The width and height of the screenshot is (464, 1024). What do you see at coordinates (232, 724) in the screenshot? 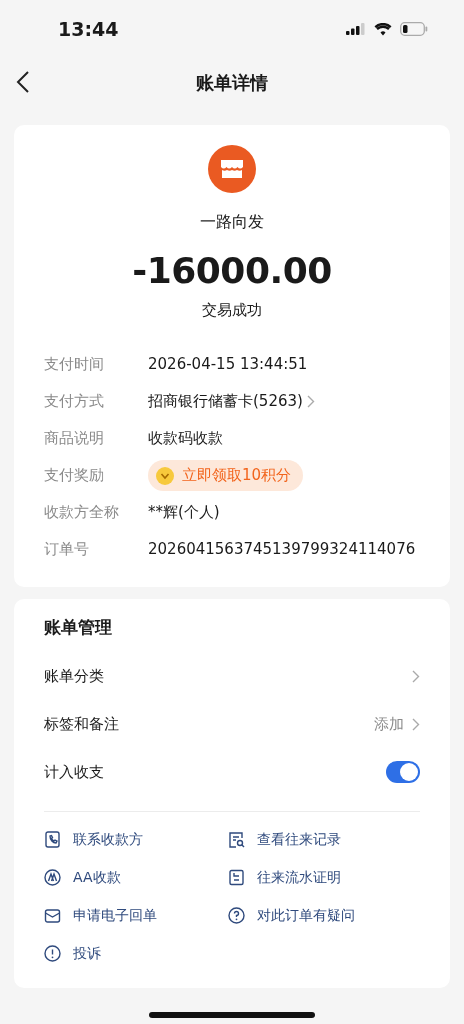
I see `settings-row: 标签和备注 添加` at bounding box center [232, 724].